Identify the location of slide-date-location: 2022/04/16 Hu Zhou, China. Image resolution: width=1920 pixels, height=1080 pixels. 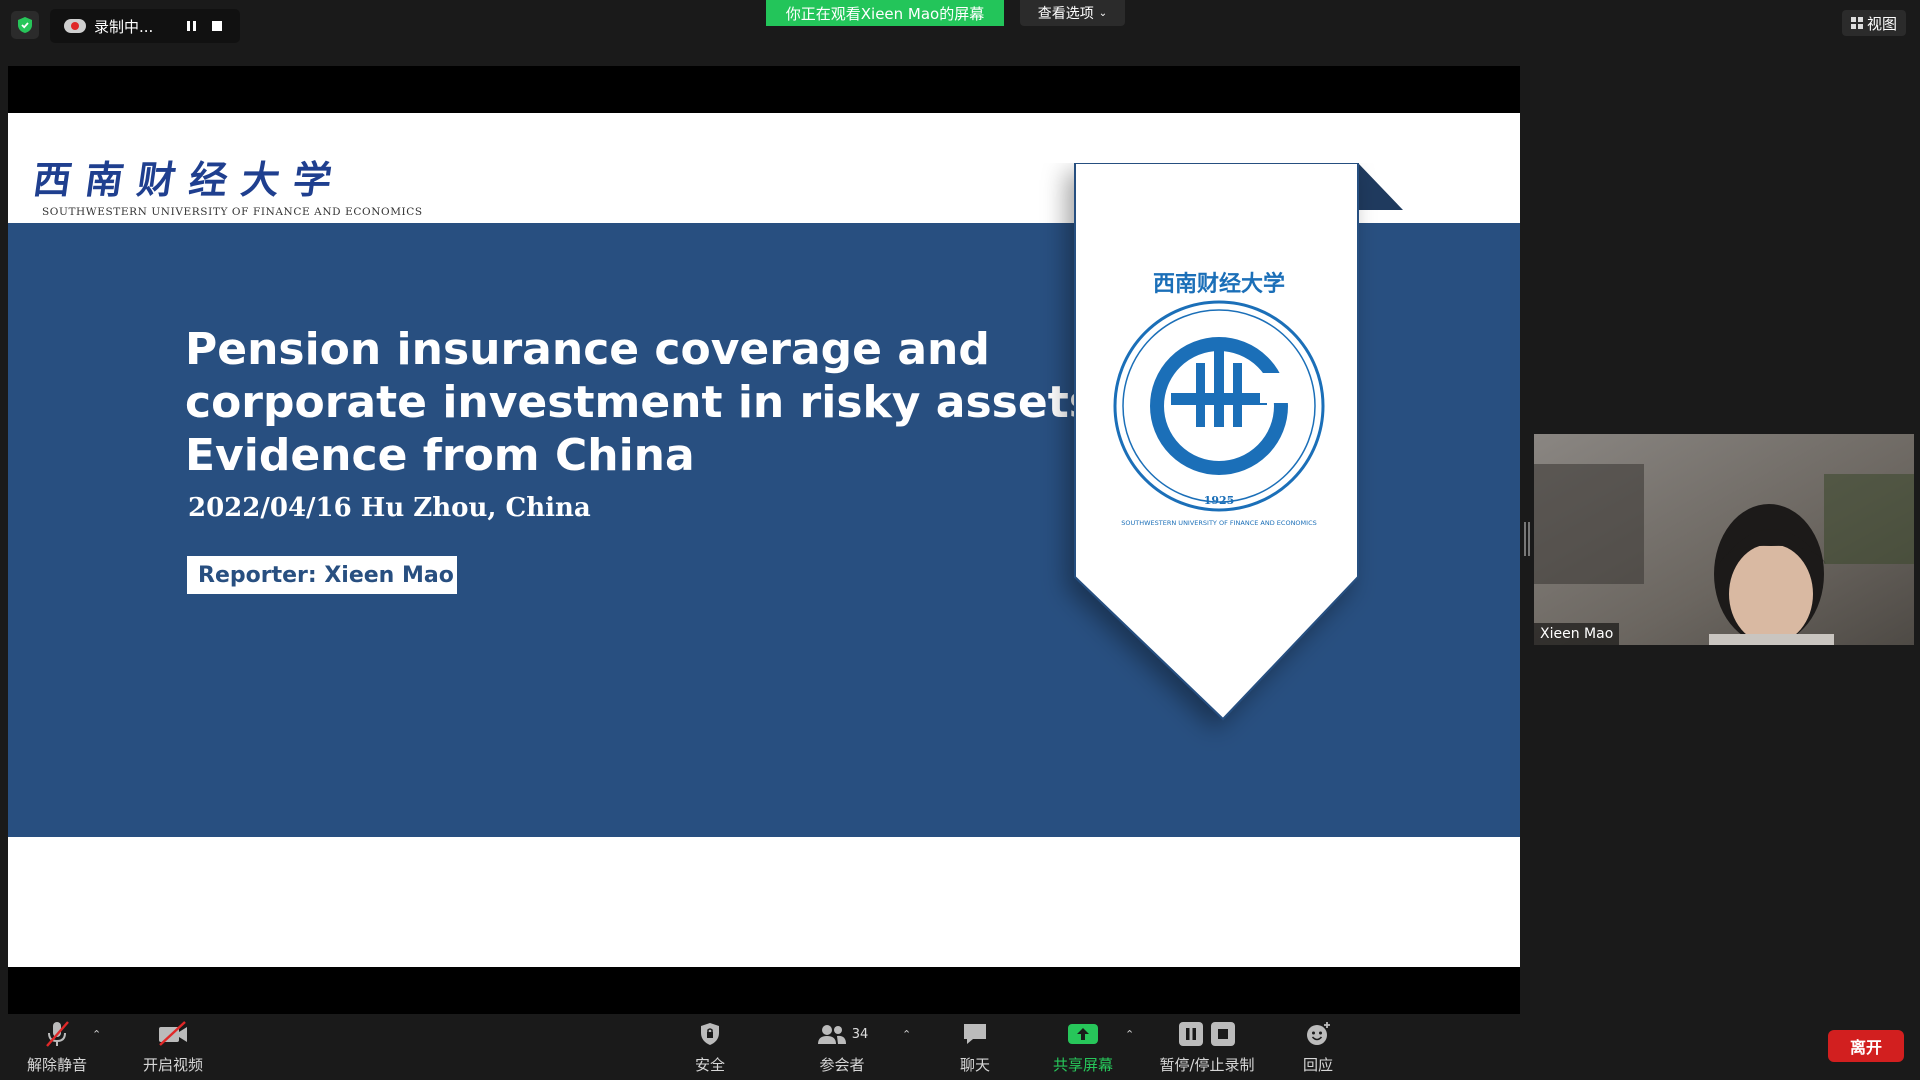
(389, 508).